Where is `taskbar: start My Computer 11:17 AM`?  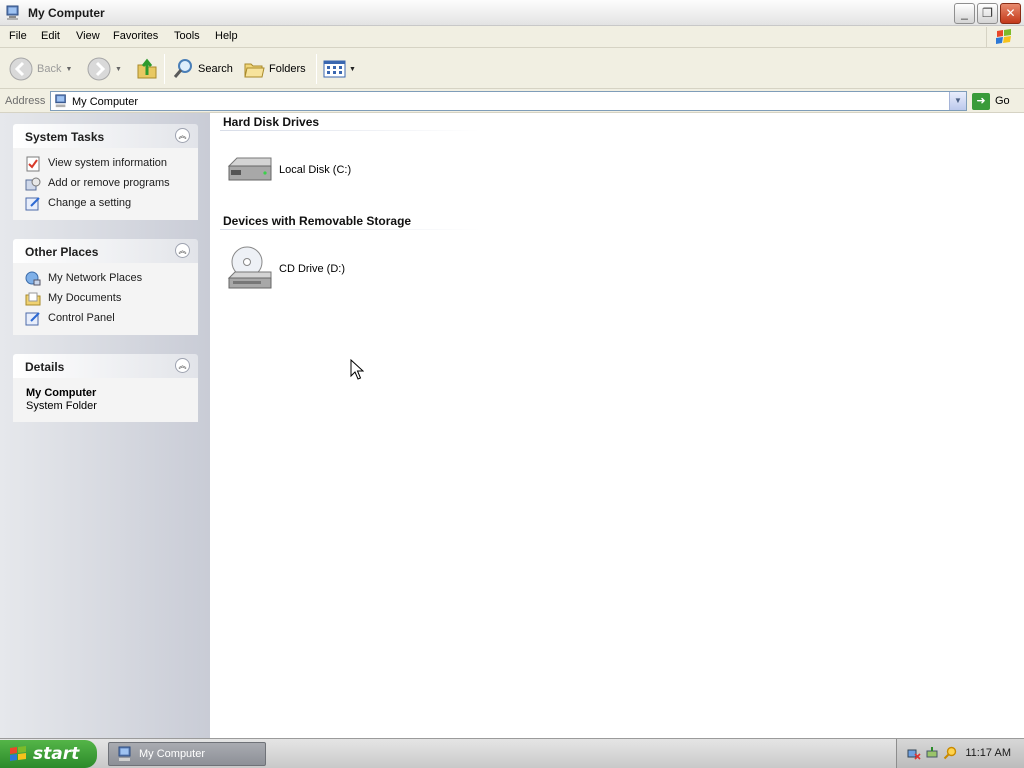
taskbar: start My Computer 11:17 AM is located at coordinates (512, 753).